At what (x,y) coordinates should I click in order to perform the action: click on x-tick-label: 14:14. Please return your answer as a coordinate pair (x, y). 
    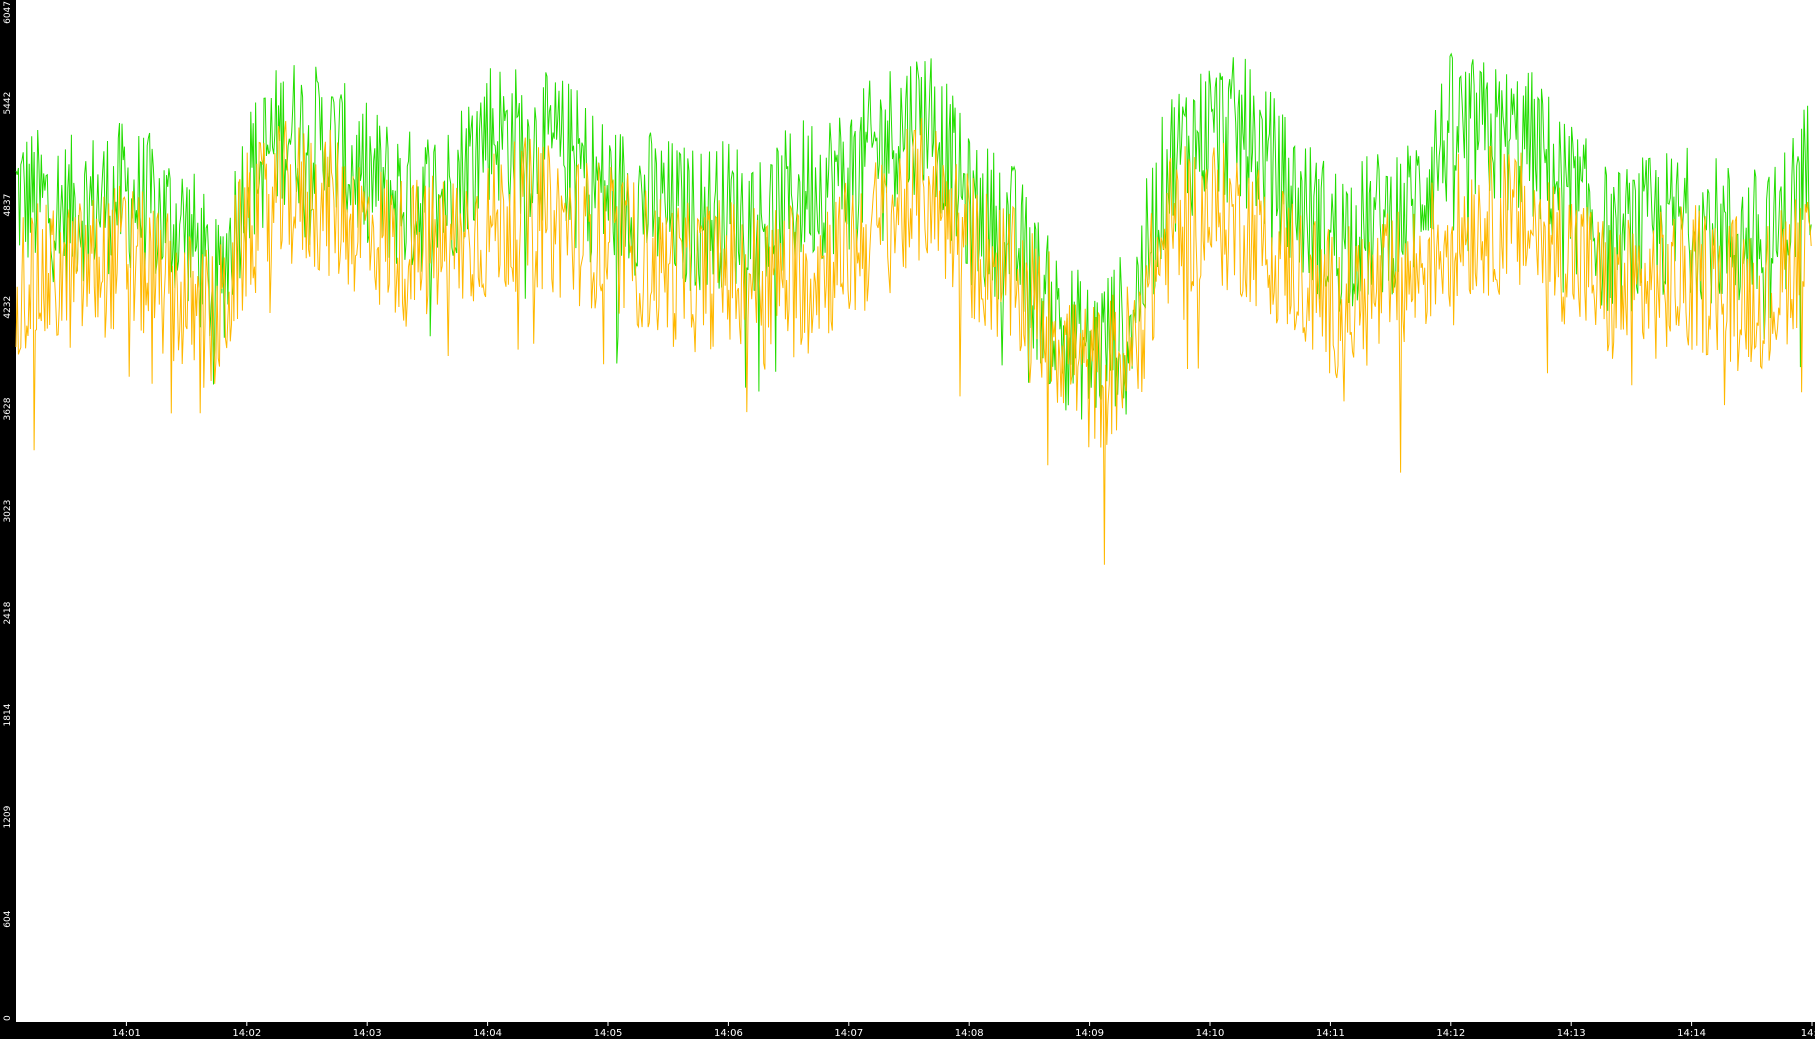
    Looking at the image, I should click on (1691, 1033).